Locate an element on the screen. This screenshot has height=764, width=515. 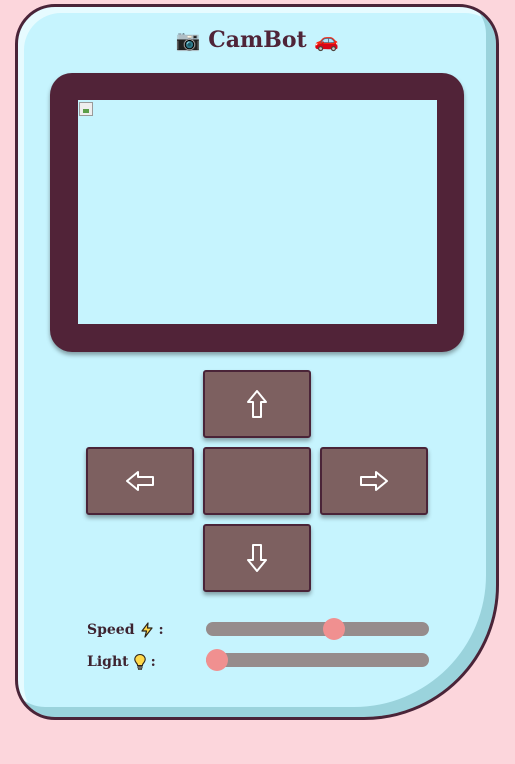
speed-label-text: Speed is located at coordinates (111, 630).